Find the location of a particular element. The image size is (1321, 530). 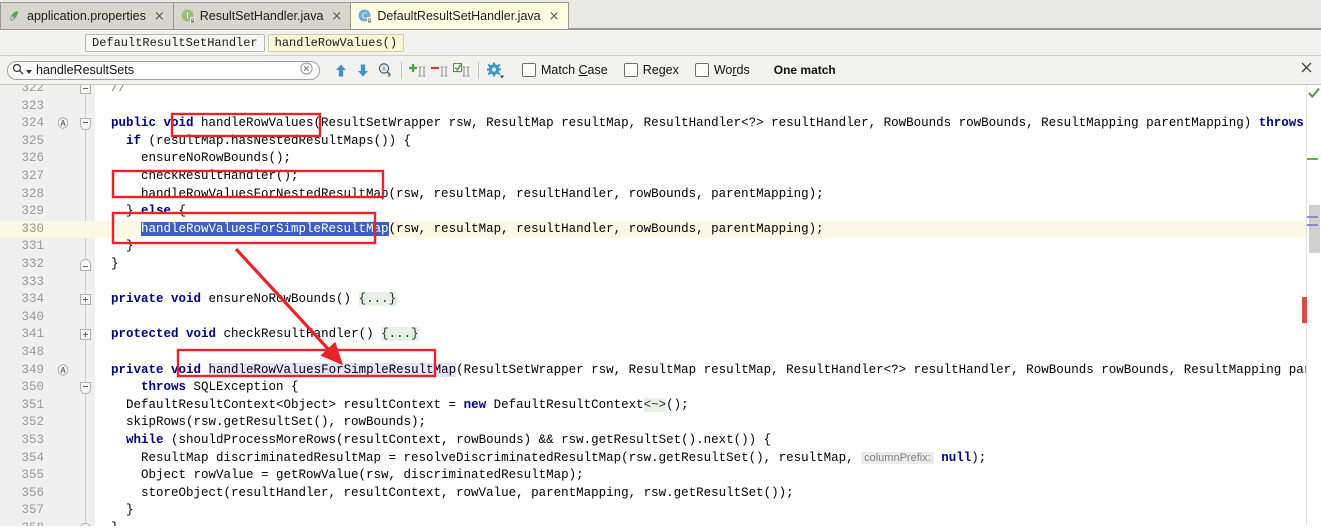

code-line: private void ensureNoRowBounds() {...} is located at coordinates (246, 300).